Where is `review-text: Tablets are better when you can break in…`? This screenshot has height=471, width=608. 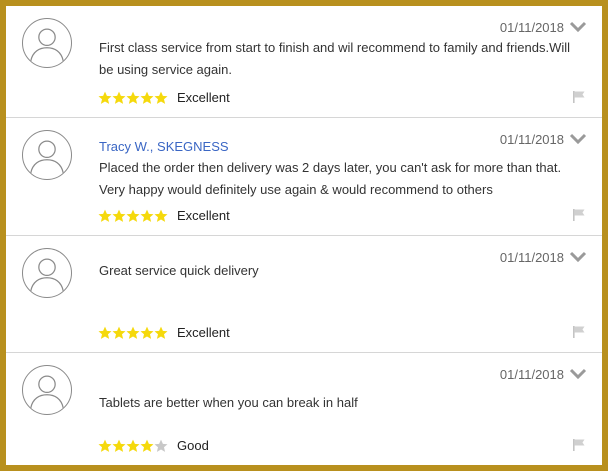
review-text: Tablets are better when you can break in… is located at coordinates (228, 402).